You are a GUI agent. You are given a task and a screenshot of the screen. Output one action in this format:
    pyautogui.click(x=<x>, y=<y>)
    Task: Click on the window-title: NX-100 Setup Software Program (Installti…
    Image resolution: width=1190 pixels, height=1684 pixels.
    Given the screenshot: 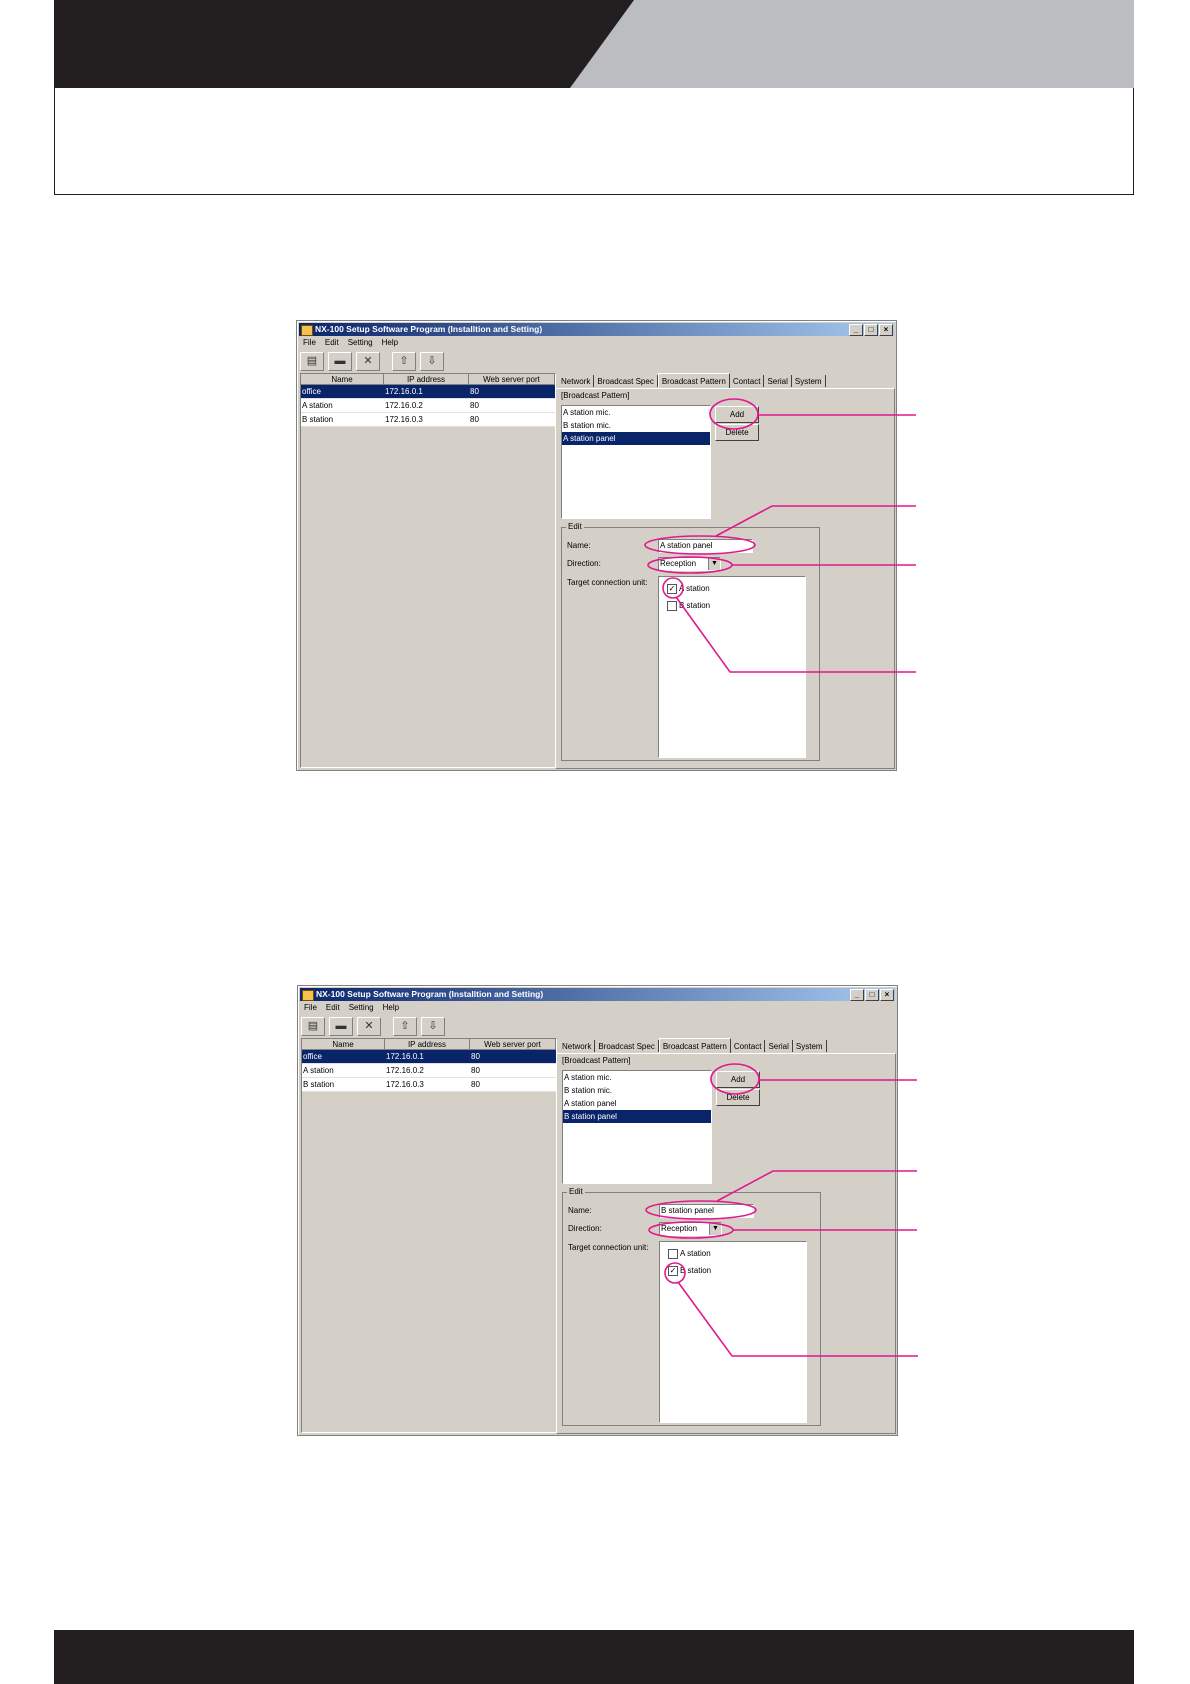 What is the action you would take?
    pyautogui.click(x=430, y=994)
    